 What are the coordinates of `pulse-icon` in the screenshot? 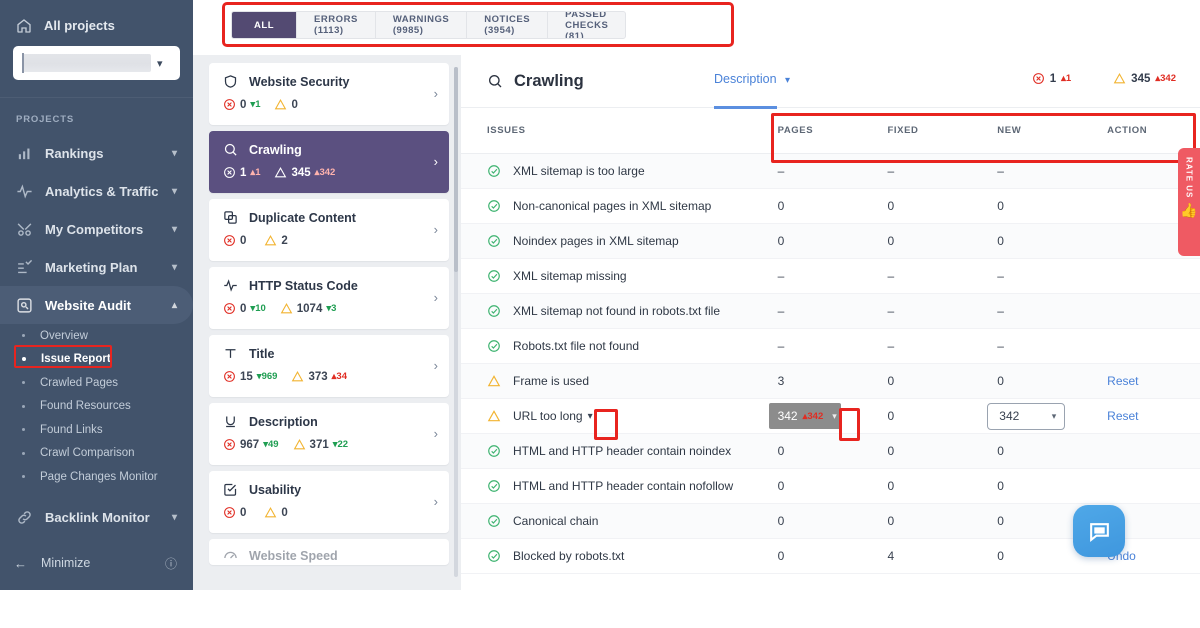 It's located at (24, 191).